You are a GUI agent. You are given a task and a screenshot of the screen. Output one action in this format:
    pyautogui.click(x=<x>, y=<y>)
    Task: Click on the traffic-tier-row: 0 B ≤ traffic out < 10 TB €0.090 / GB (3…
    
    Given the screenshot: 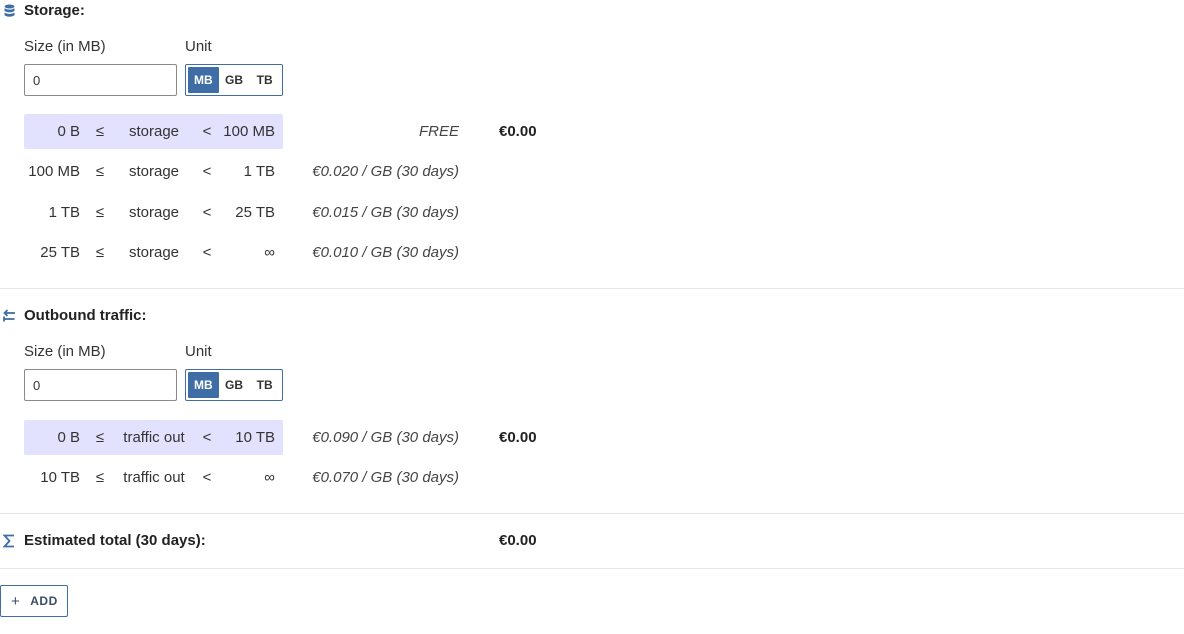 What is the action you would take?
    pyautogui.click(x=284, y=437)
    